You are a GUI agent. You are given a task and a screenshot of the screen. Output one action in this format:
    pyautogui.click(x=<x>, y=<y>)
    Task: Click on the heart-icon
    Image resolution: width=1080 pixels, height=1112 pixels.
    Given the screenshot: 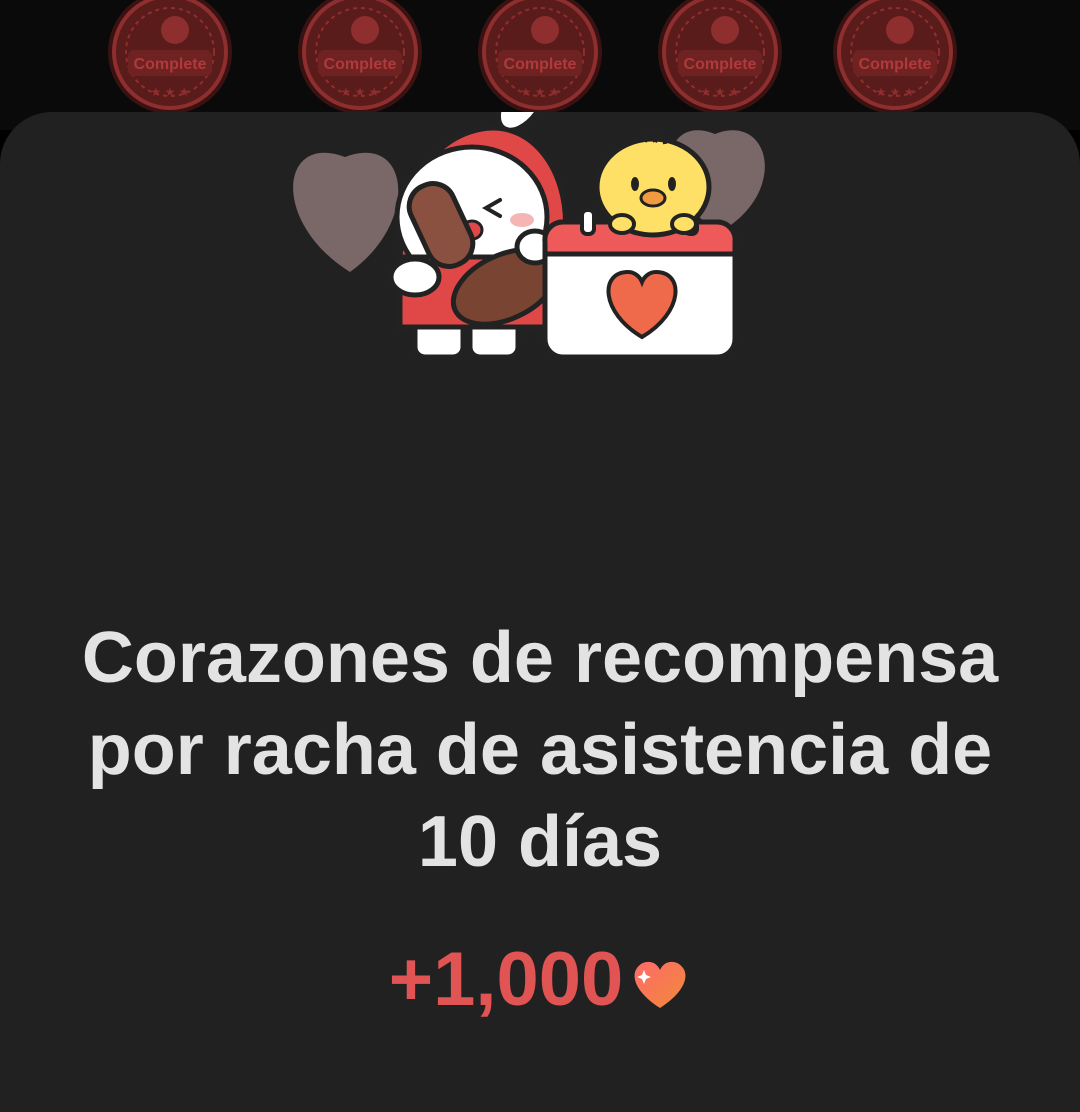 What is the action you would take?
    pyautogui.click(x=660, y=984)
    